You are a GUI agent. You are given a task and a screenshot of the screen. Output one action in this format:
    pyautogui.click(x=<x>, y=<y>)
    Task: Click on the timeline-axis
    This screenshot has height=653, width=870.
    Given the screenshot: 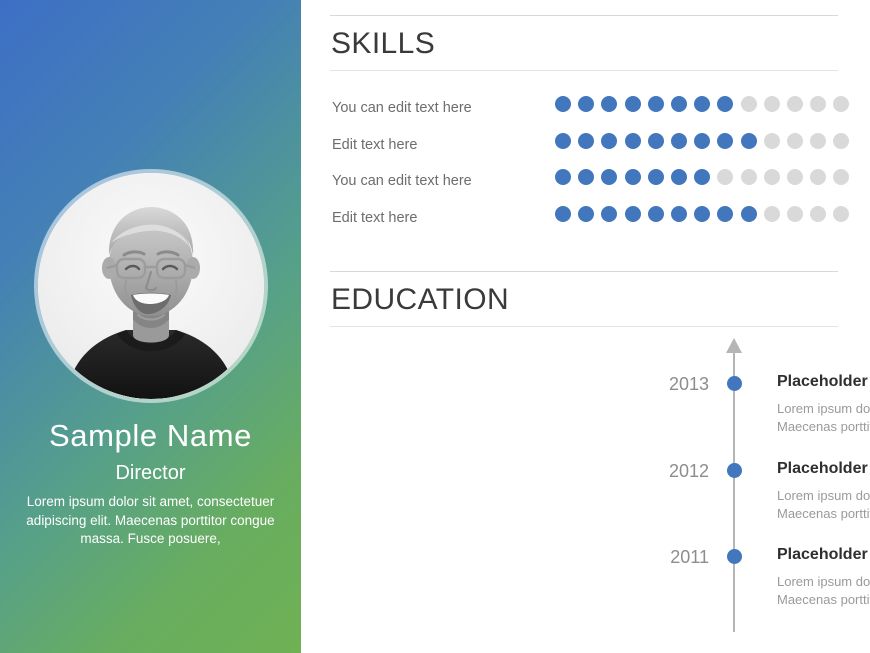 What is the action you would take?
    pyautogui.click(x=734, y=492)
    